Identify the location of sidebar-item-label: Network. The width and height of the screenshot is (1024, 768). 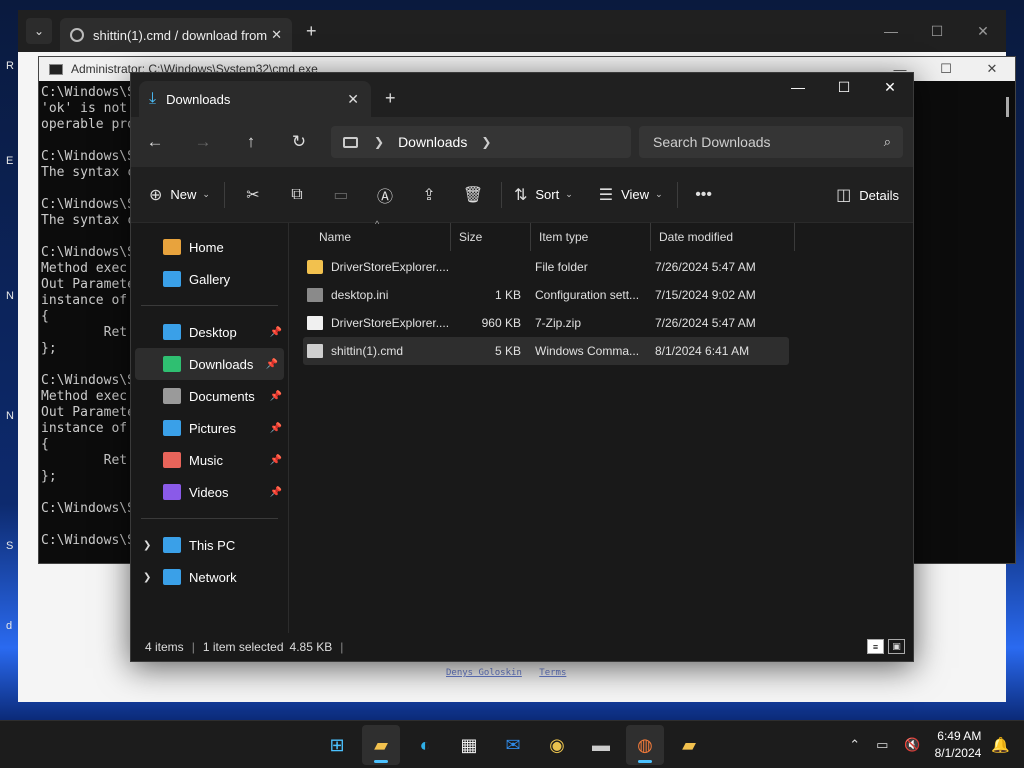
(213, 577).